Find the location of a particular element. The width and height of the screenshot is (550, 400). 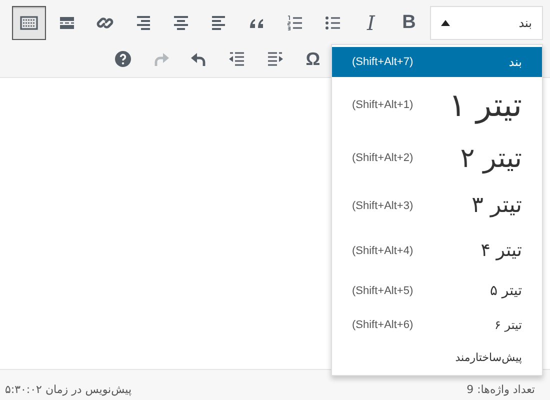

bold-button: B is located at coordinates (409, 23).